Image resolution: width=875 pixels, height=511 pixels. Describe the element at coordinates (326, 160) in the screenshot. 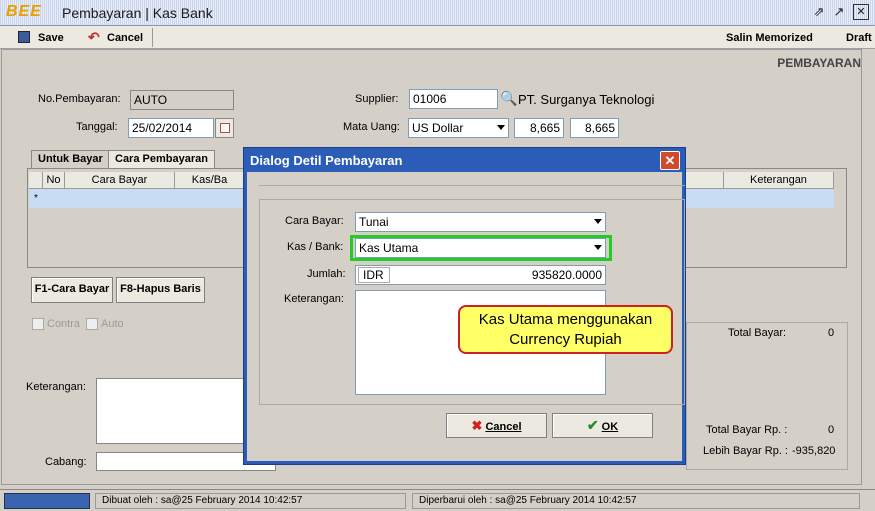

I see `dialog-title: Dialog Detil Pembayaran` at that location.